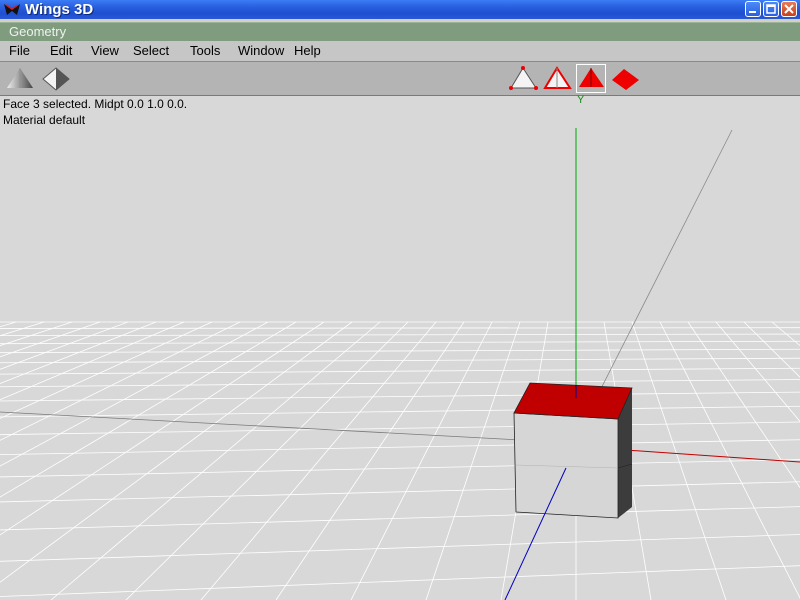 The image size is (800, 600). What do you see at coordinates (752, 12) in the screenshot?
I see `minimize-icon` at bounding box center [752, 12].